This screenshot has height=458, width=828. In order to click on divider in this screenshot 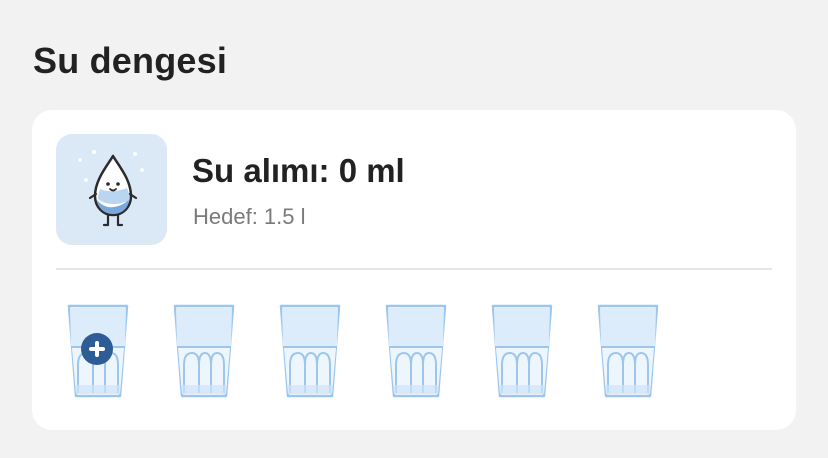, I will do `click(414, 269)`.